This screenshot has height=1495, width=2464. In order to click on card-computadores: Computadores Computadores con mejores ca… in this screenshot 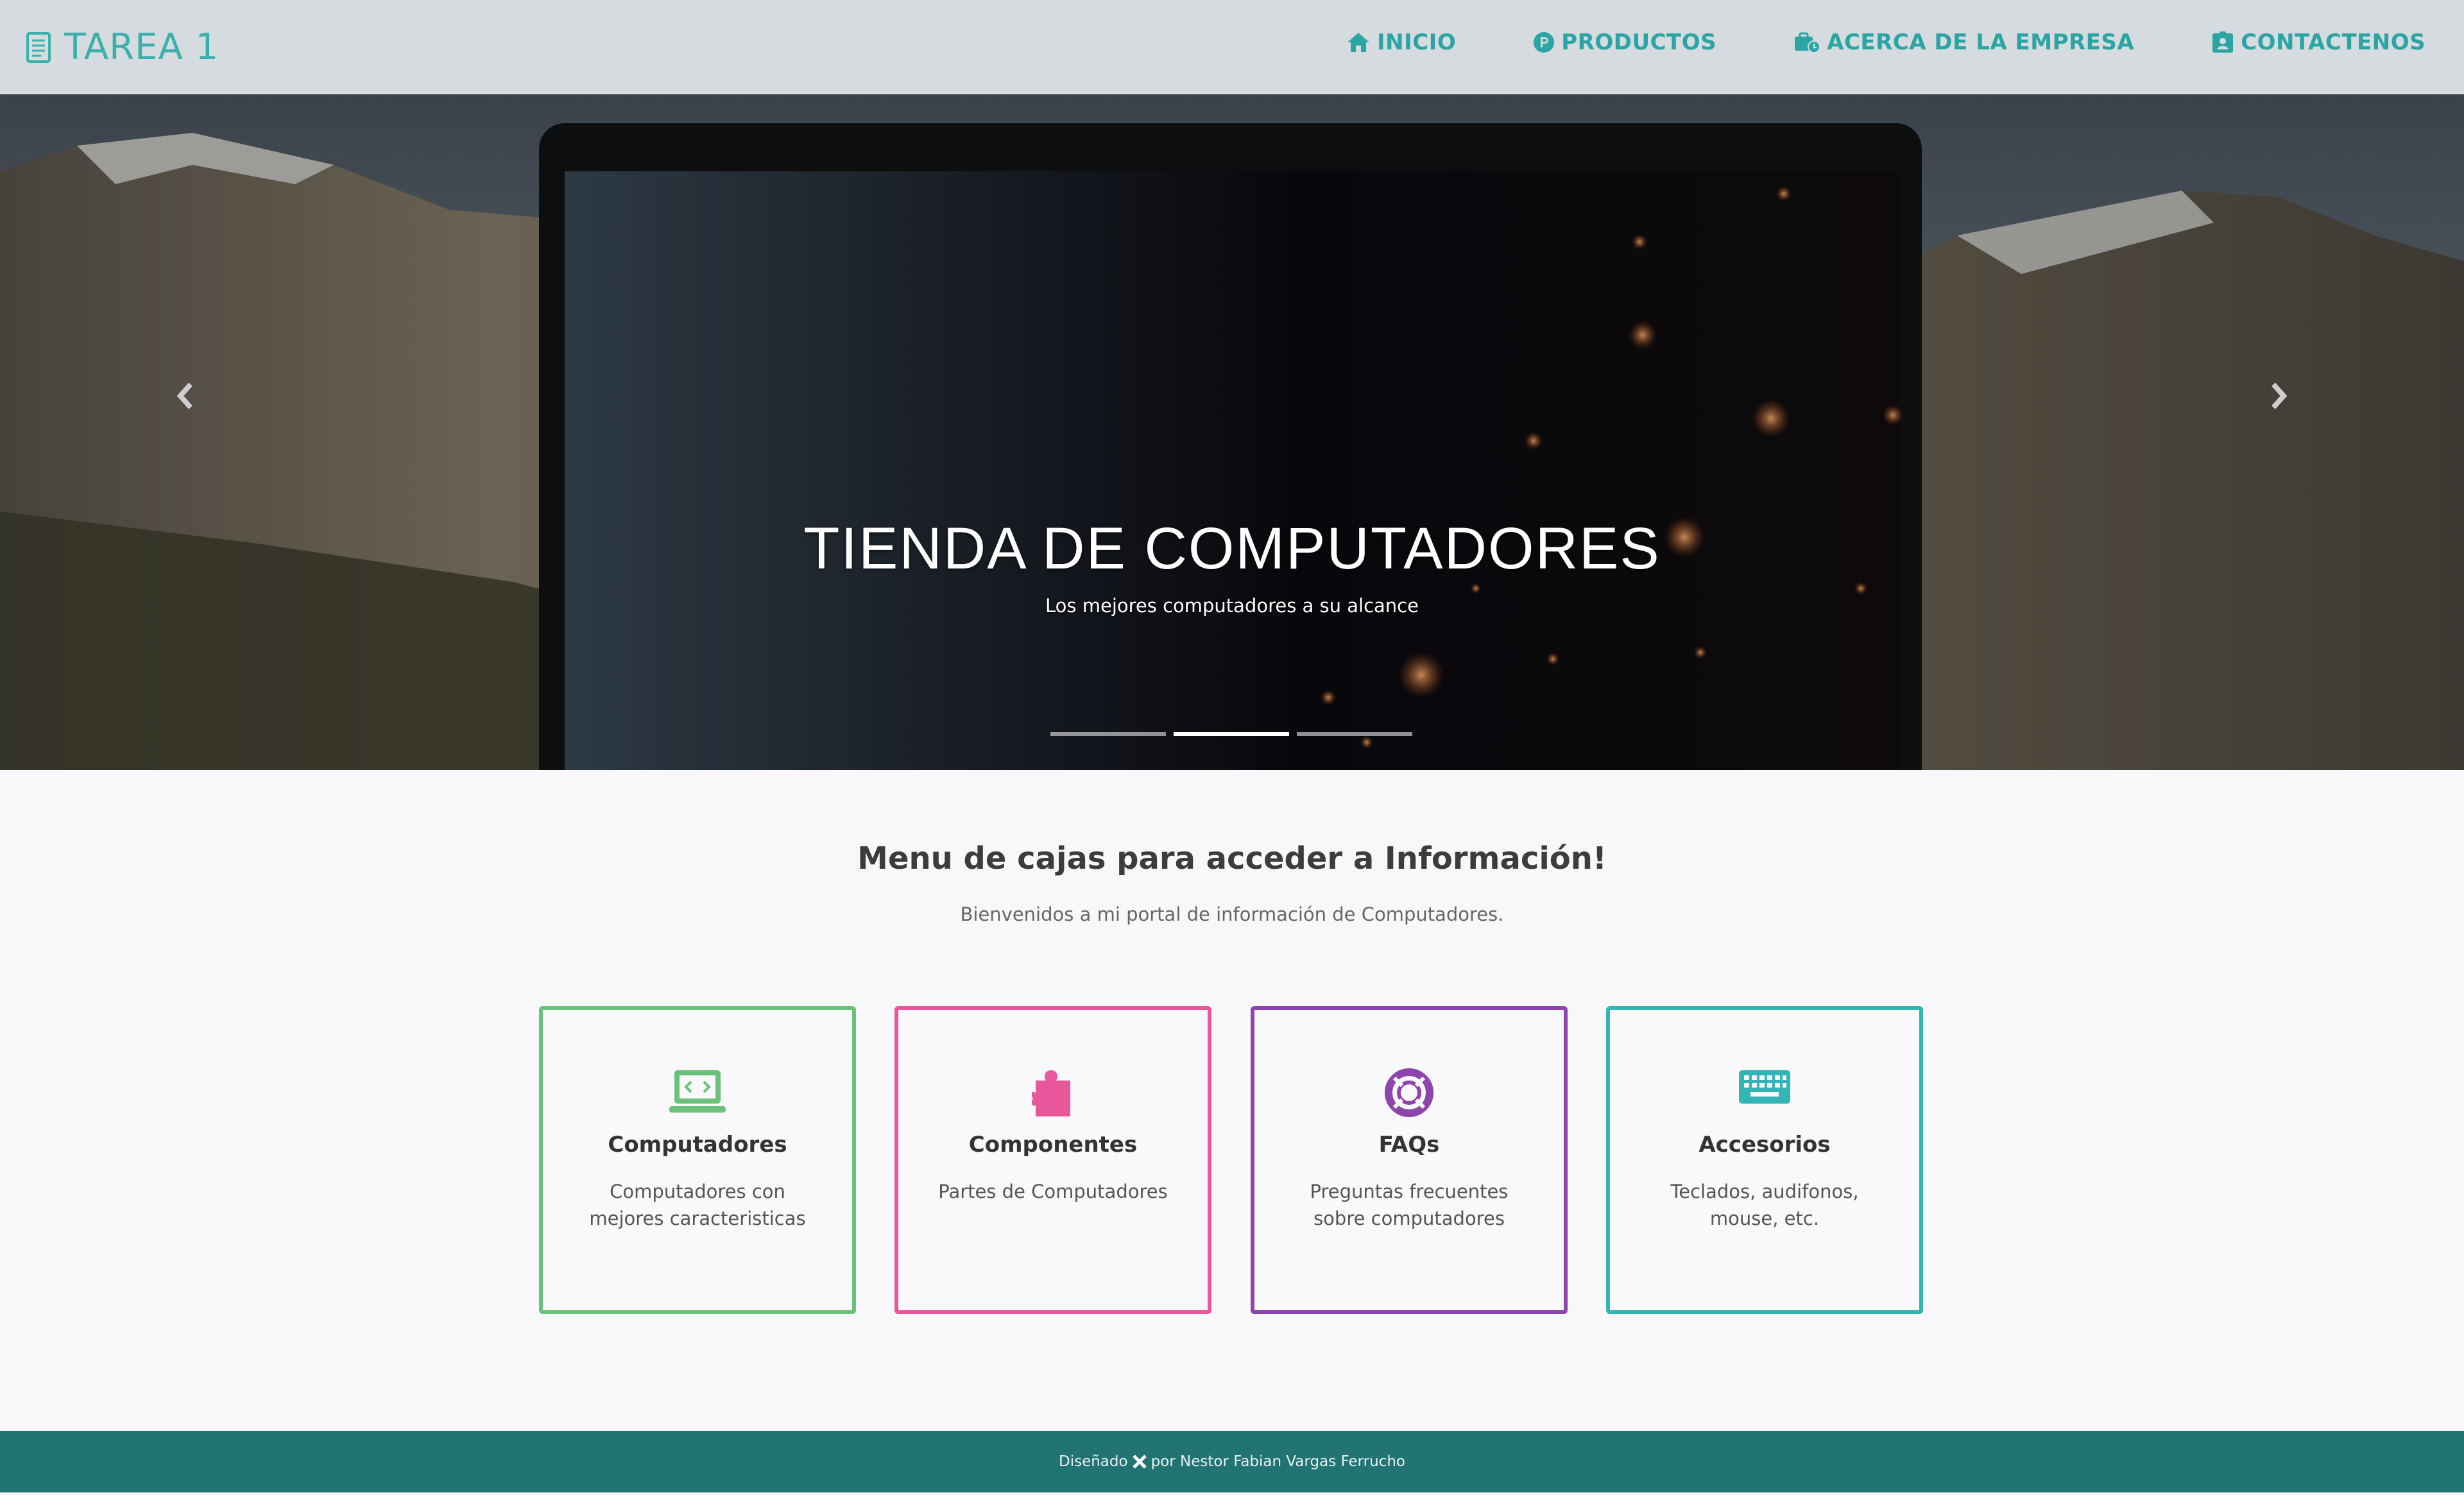, I will do `click(697, 1160)`.